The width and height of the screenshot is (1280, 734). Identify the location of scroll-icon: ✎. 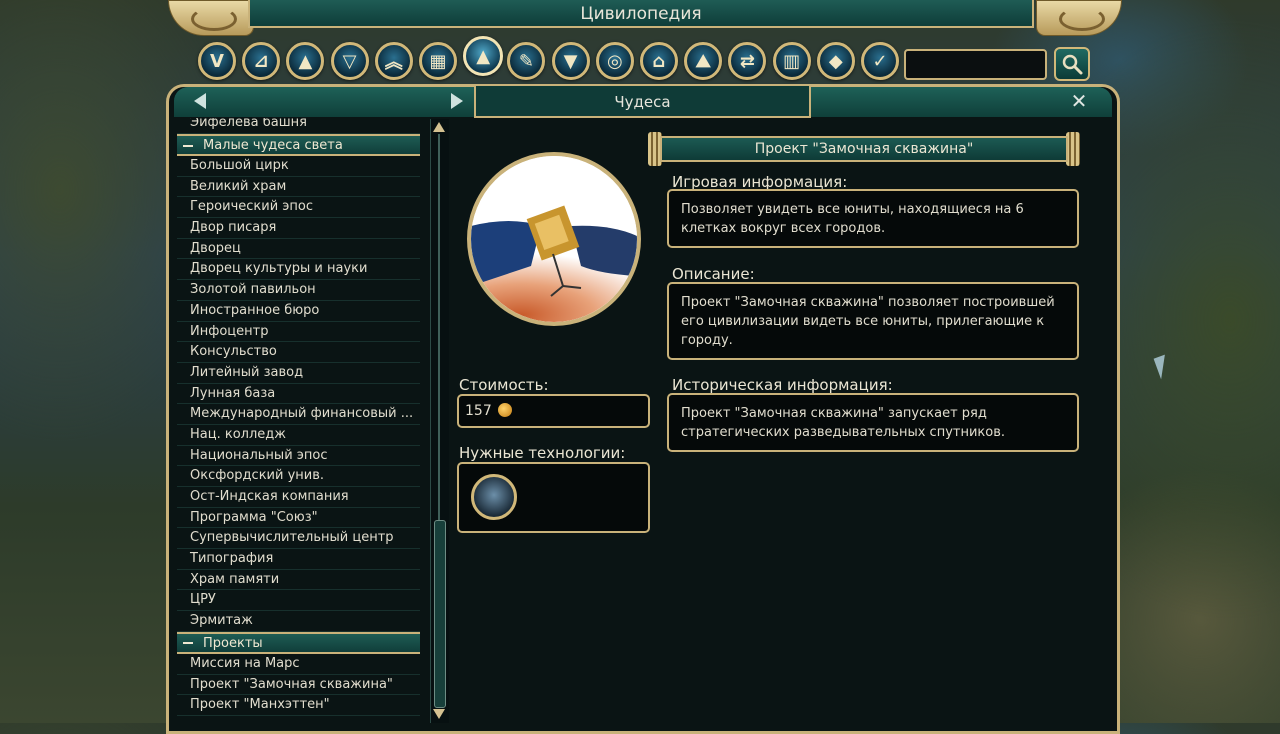
(526, 61).